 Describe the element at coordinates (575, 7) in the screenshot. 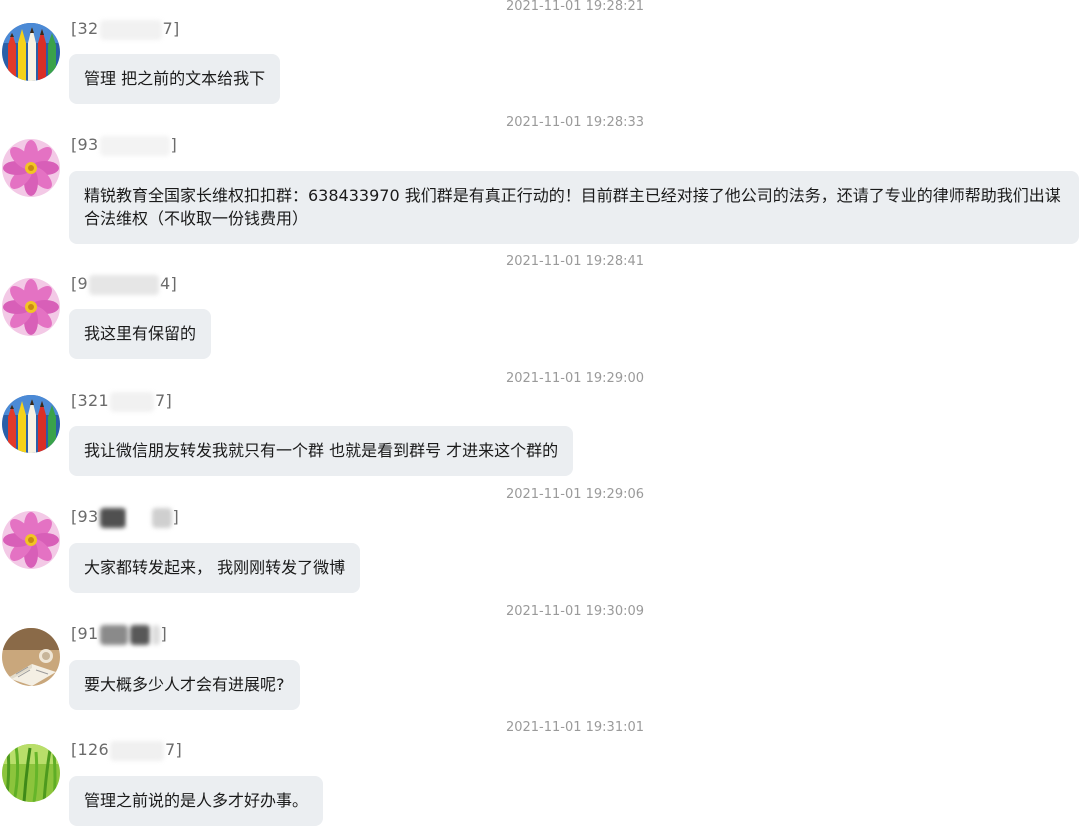

I see `message-timestamp: 2021-11-01 19:28:21` at that location.